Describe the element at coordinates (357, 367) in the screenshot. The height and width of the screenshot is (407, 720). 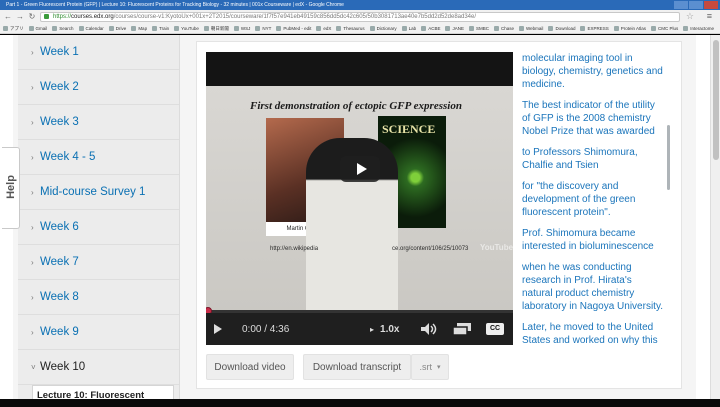
I see `download-transcript-button: Download transcript` at that location.